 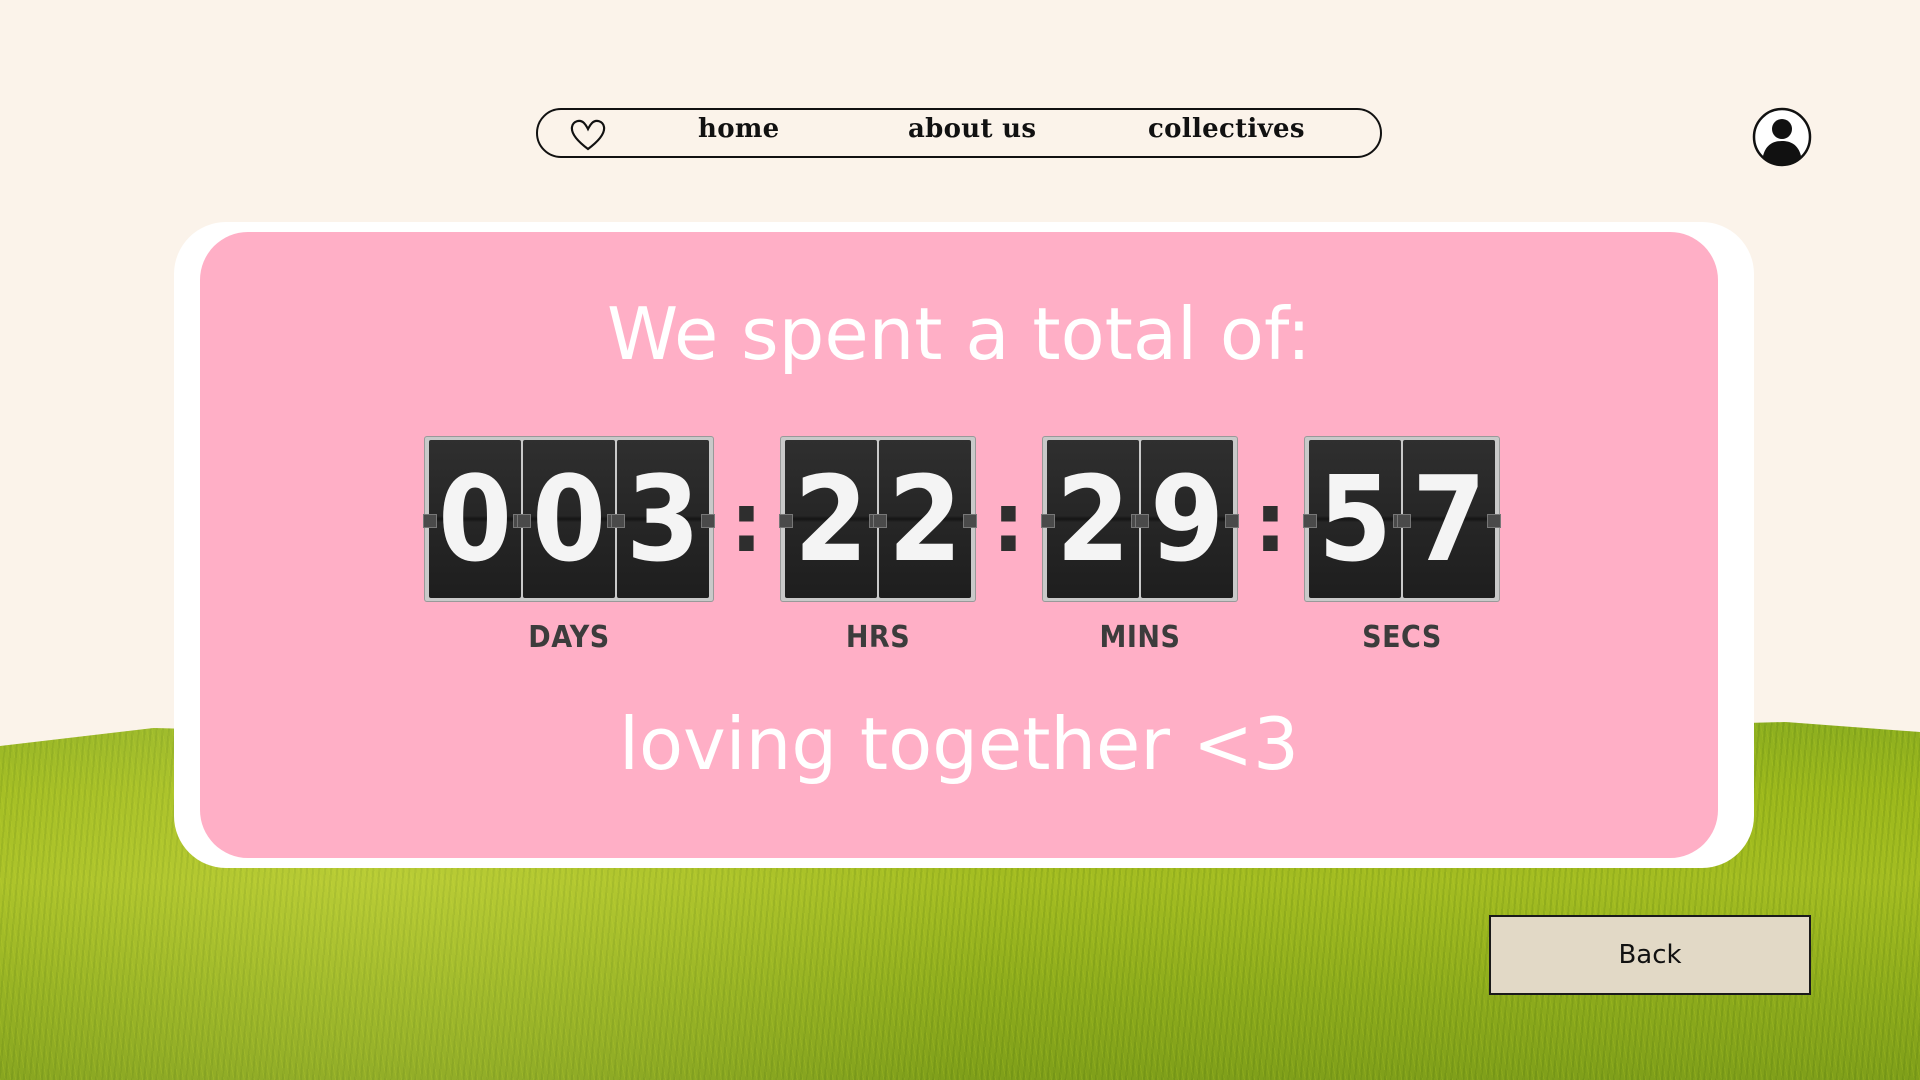 What do you see at coordinates (1226, 129) in the screenshot?
I see `nav-collectives: collectives` at bounding box center [1226, 129].